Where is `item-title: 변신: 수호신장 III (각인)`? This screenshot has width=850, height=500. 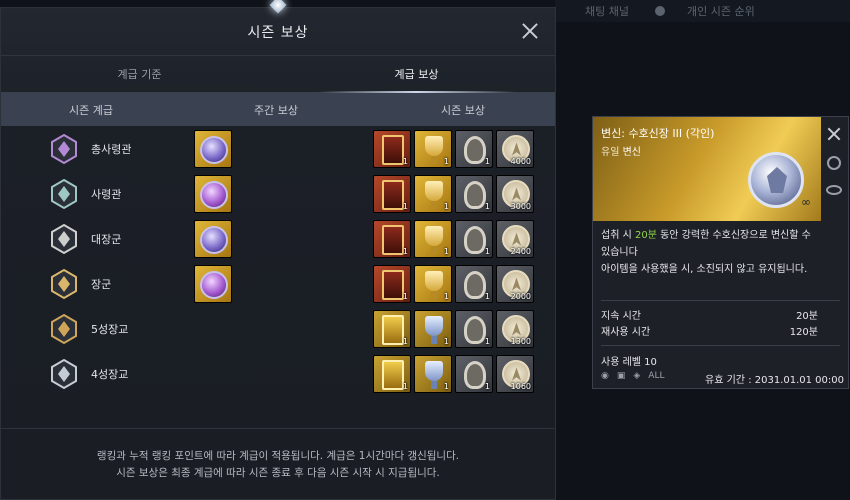
item-title: 변신: 수호신장 III (각인) is located at coordinates (658, 133).